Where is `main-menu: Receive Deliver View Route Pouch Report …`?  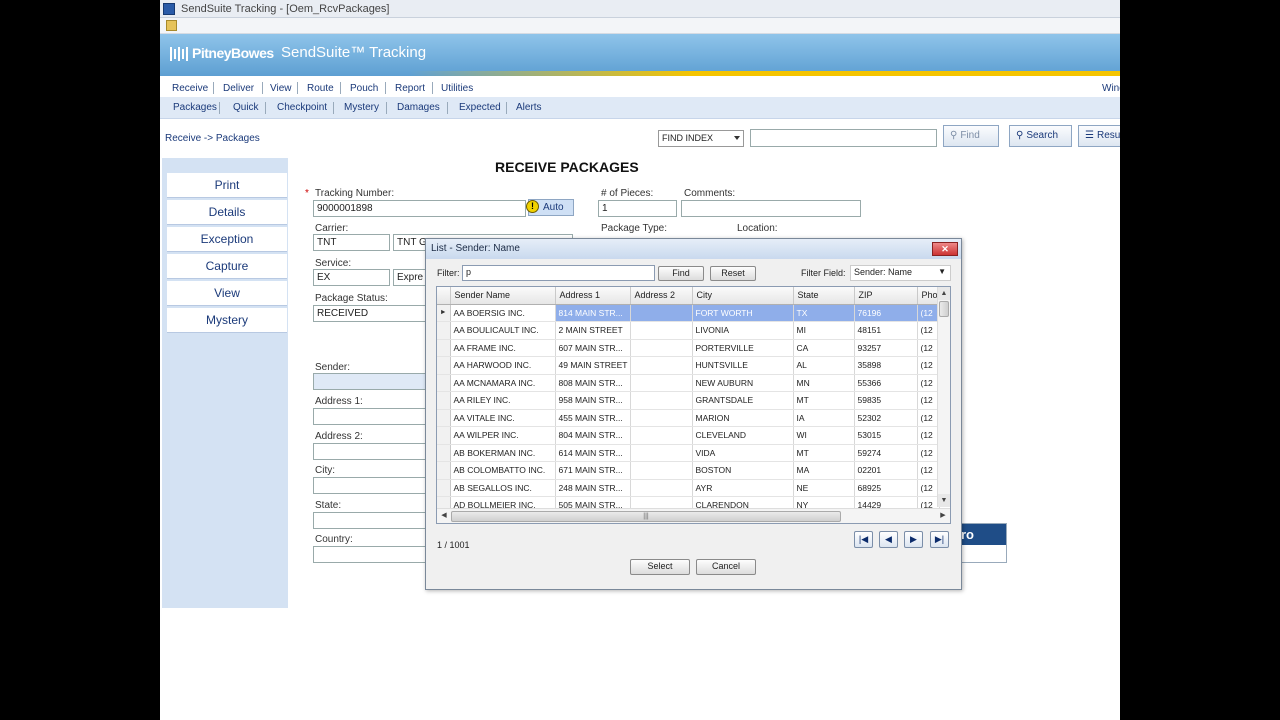 main-menu: Receive Deliver View Route Pouch Report … is located at coordinates (640, 88).